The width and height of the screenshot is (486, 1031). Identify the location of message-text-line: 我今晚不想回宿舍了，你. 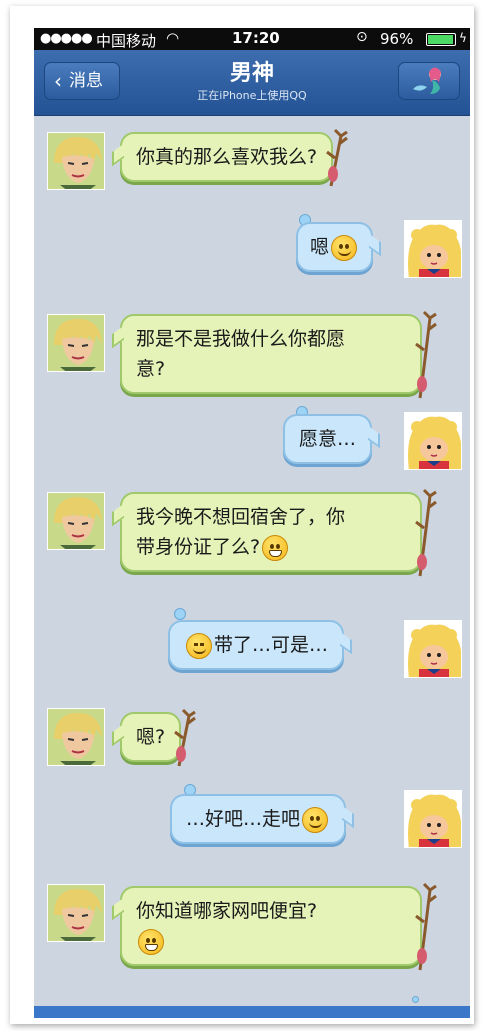
(241, 517).